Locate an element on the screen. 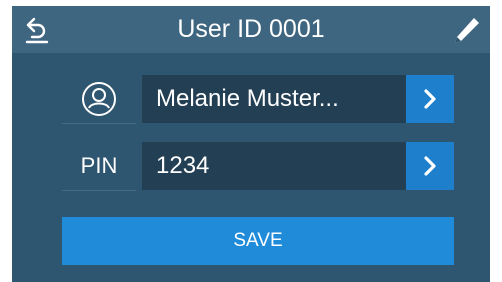  edit-button is located at coordinates (466, 31).